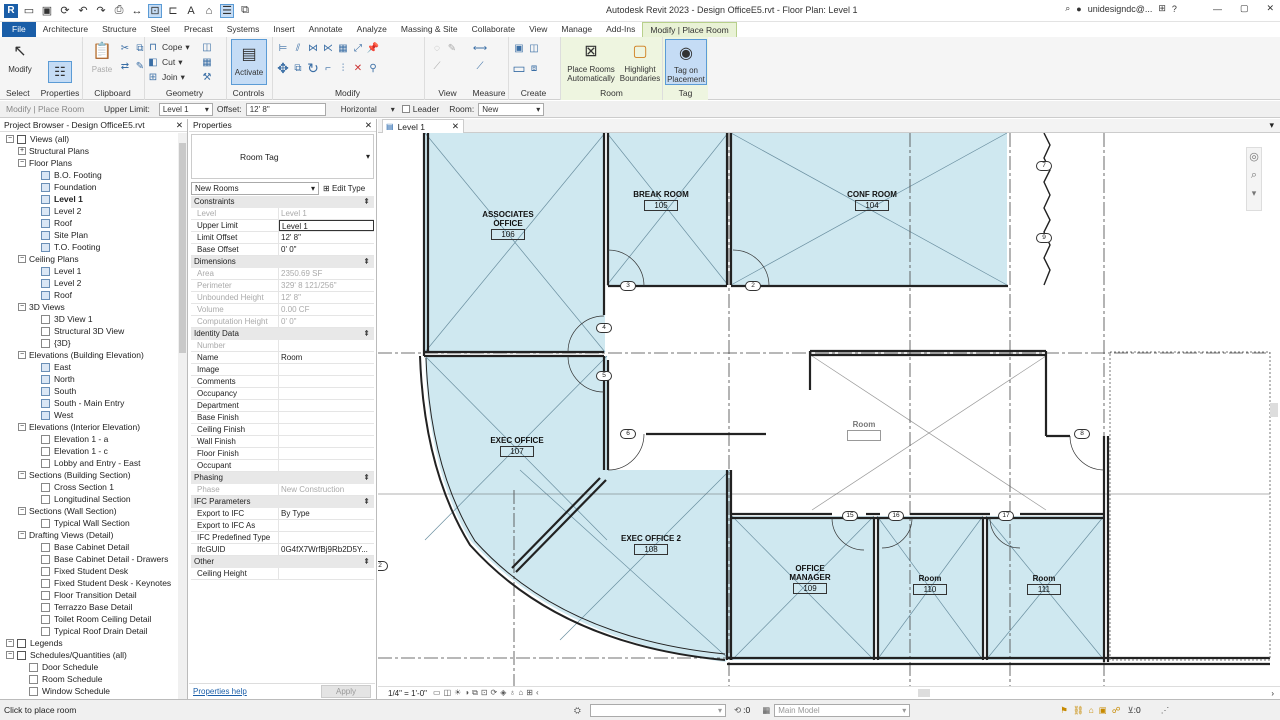 Image resolution: width=1280 pixels, height=720 pixels. What do you see at coordinates (282, 478) in the screenshot?
I see `property-group-header: Phasing ⇞` at bounding box center [282, 478].